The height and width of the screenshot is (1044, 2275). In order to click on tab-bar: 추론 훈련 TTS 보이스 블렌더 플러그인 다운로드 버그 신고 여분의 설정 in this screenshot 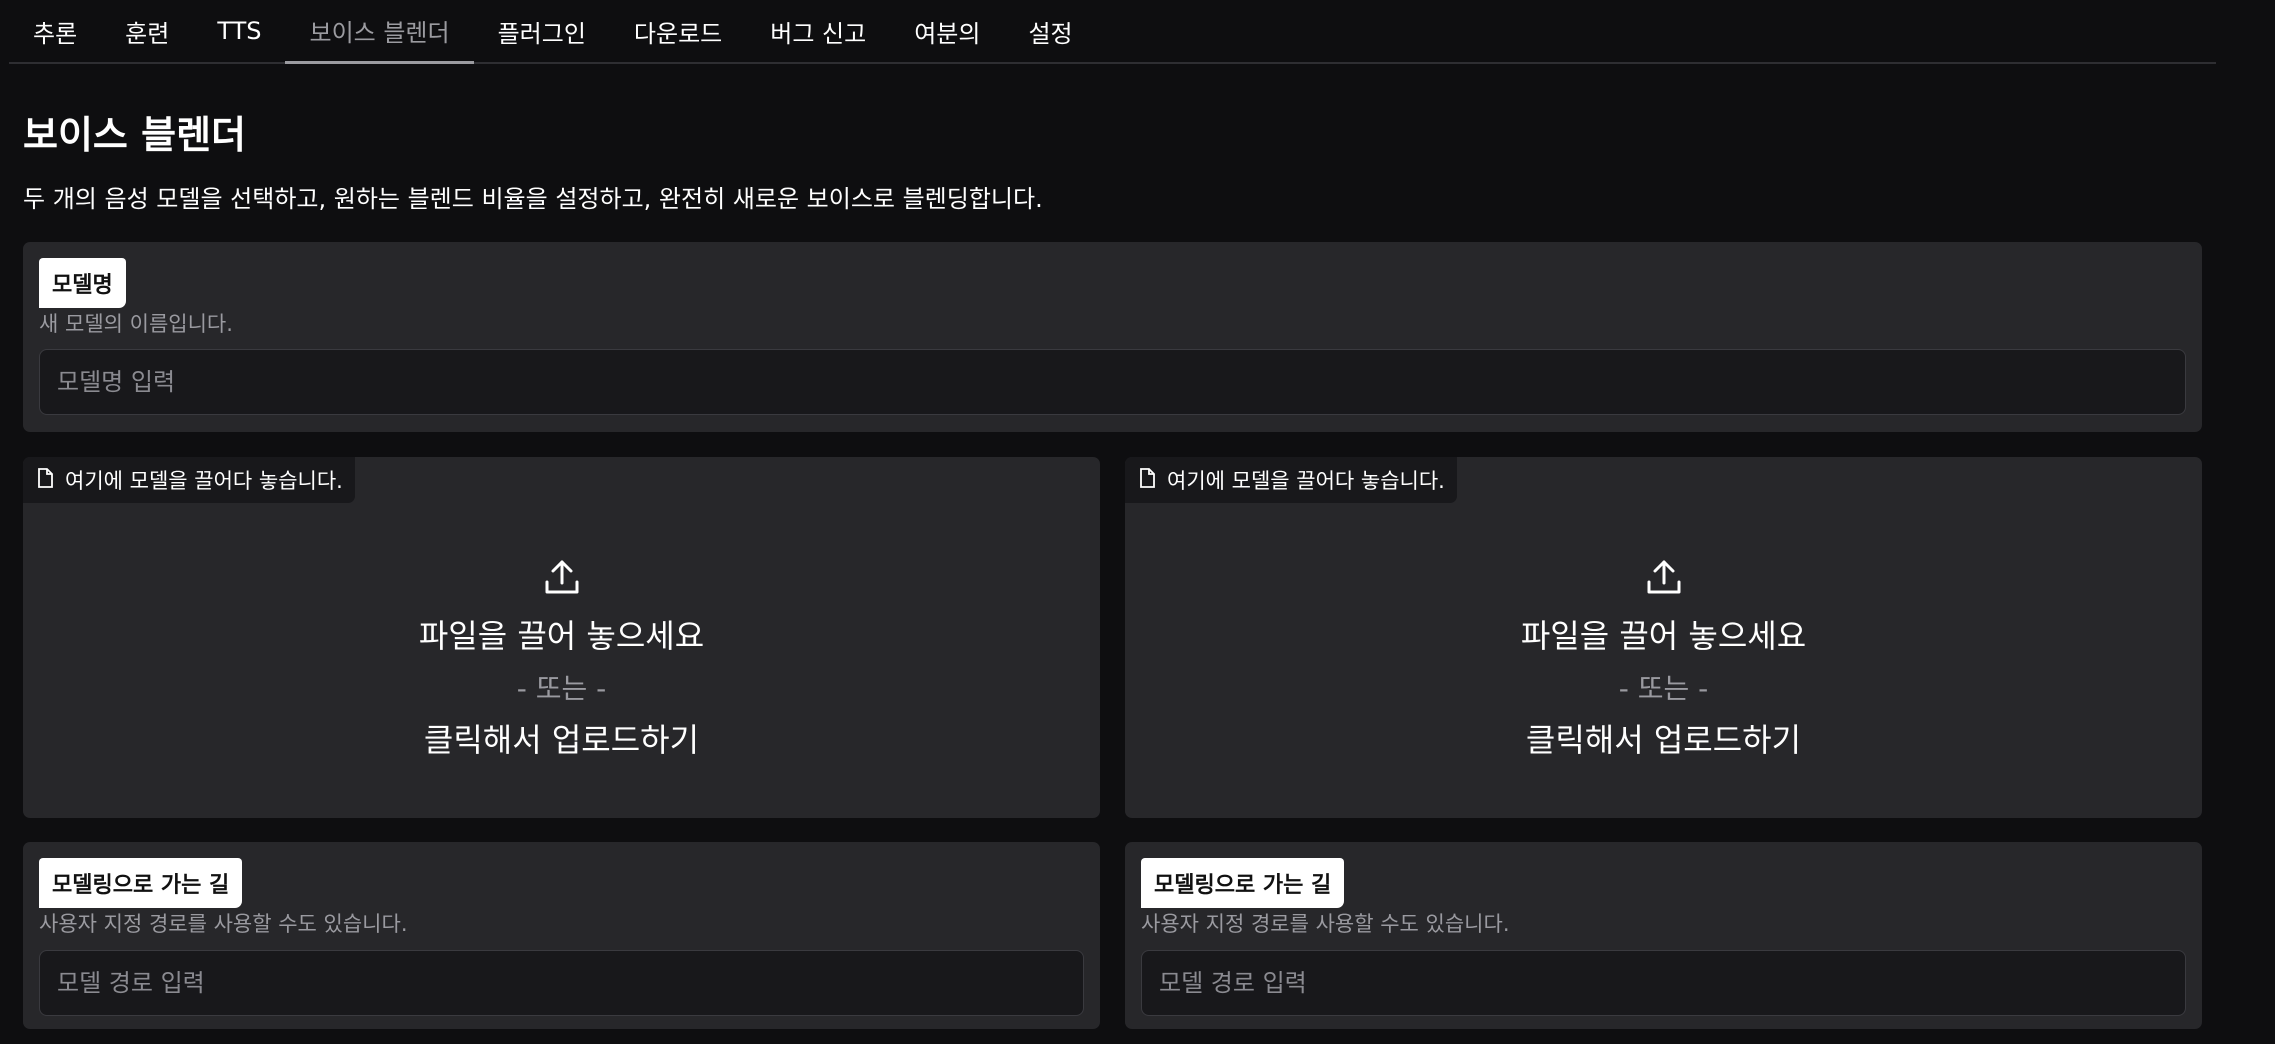, I will do `click(1112, 32)`.